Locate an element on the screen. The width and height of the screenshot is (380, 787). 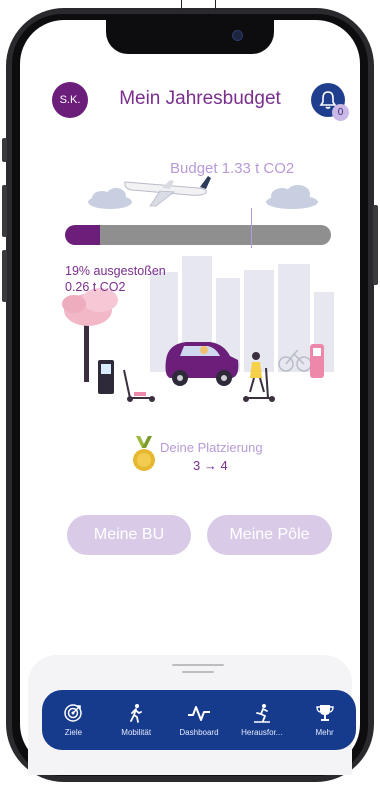
nav-label: Mehr is located at coordinates (324, 732).